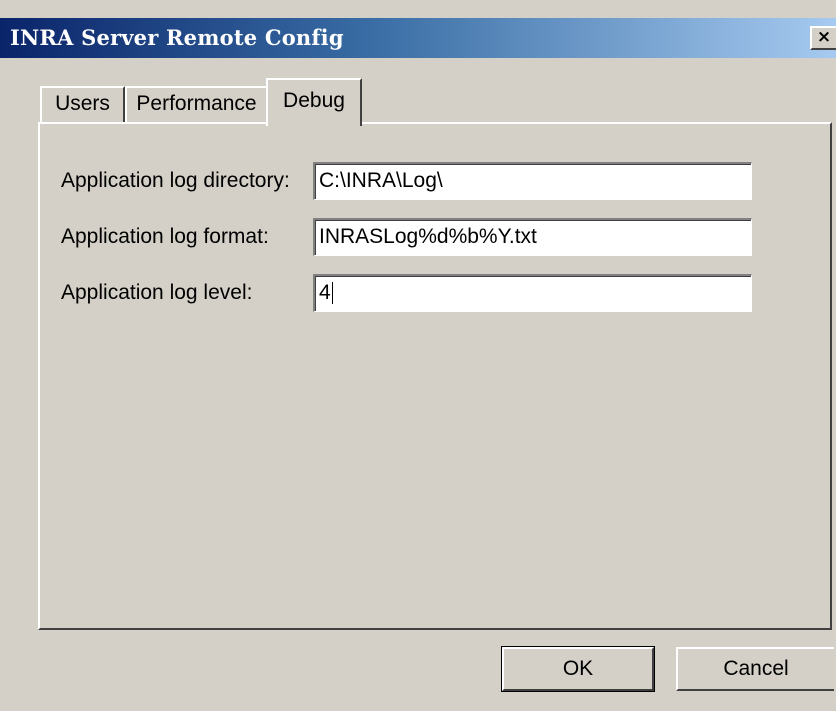  What do you see at coordinates (381, 180) in the screenshot?
I see `log-directory-value: C:\INRA\Log\` at bounding box center [381, 180].